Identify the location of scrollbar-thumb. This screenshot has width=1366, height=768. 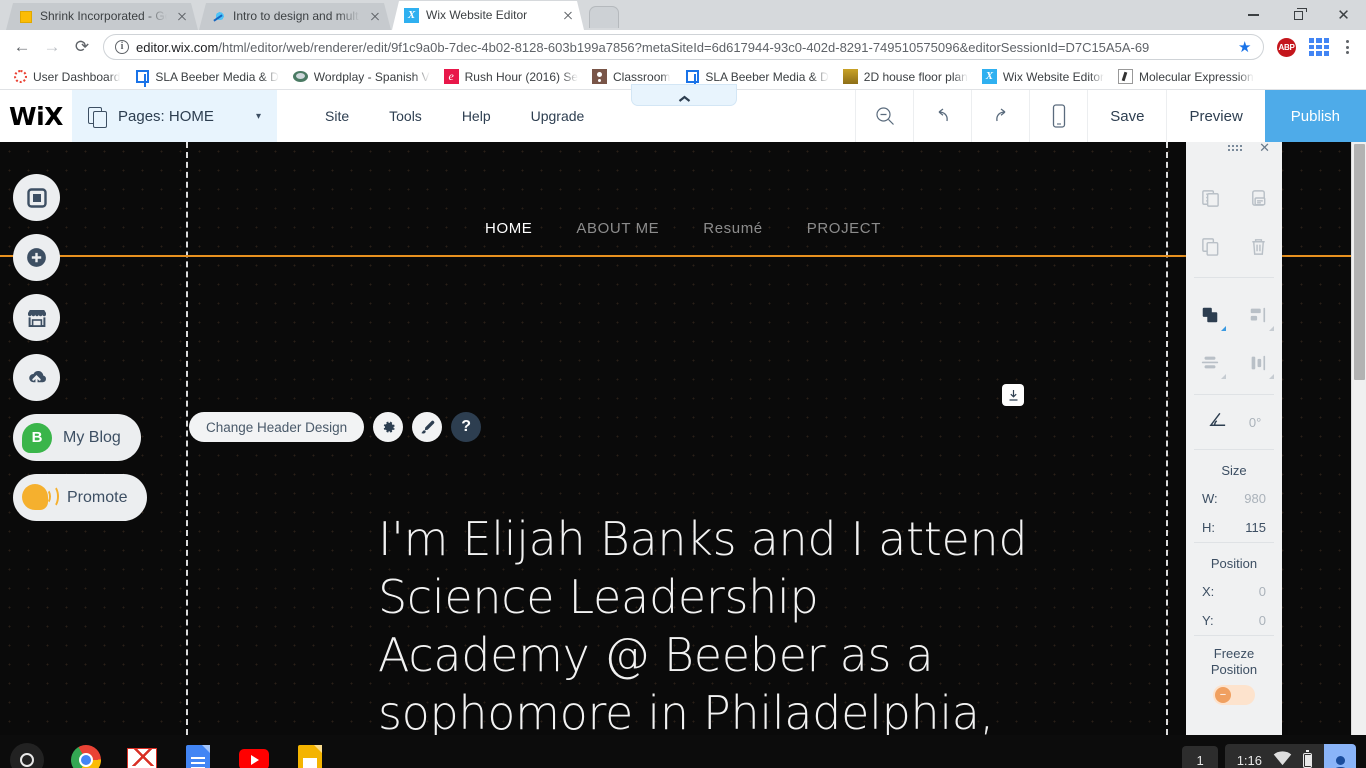
(1359, 262).